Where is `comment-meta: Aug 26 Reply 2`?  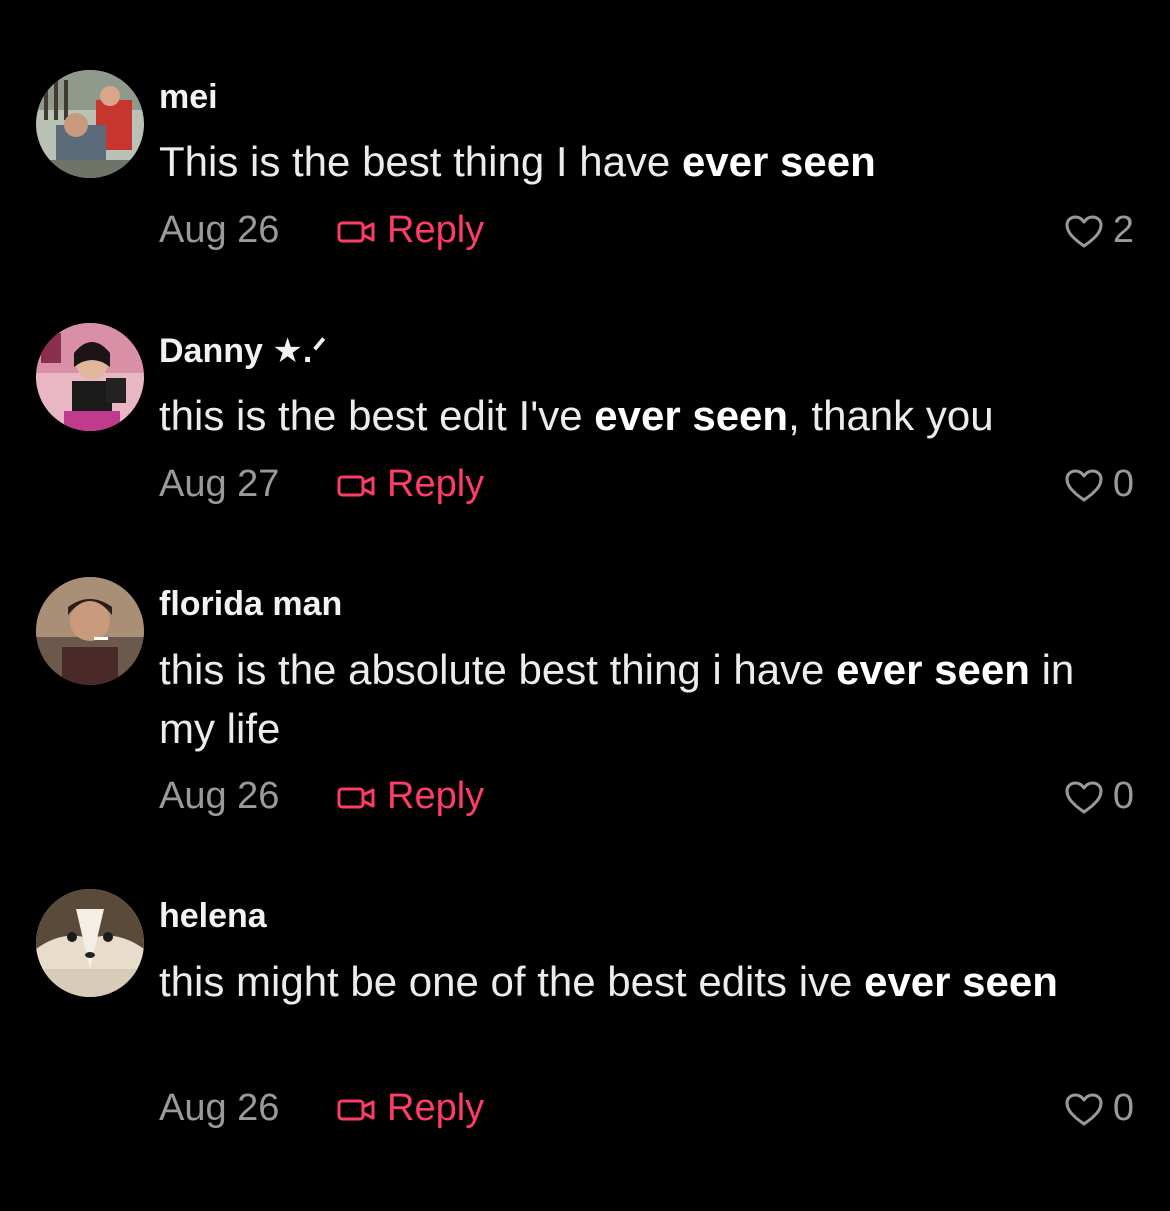 comment-meta: Aug 26 Reply 2 is located at coordinates (646, 230).